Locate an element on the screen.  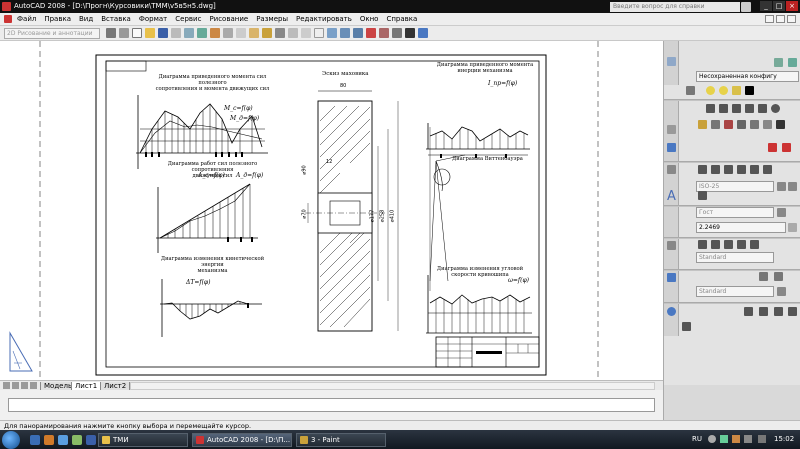
menu-file: Файл is located at coordinates (26, 19).